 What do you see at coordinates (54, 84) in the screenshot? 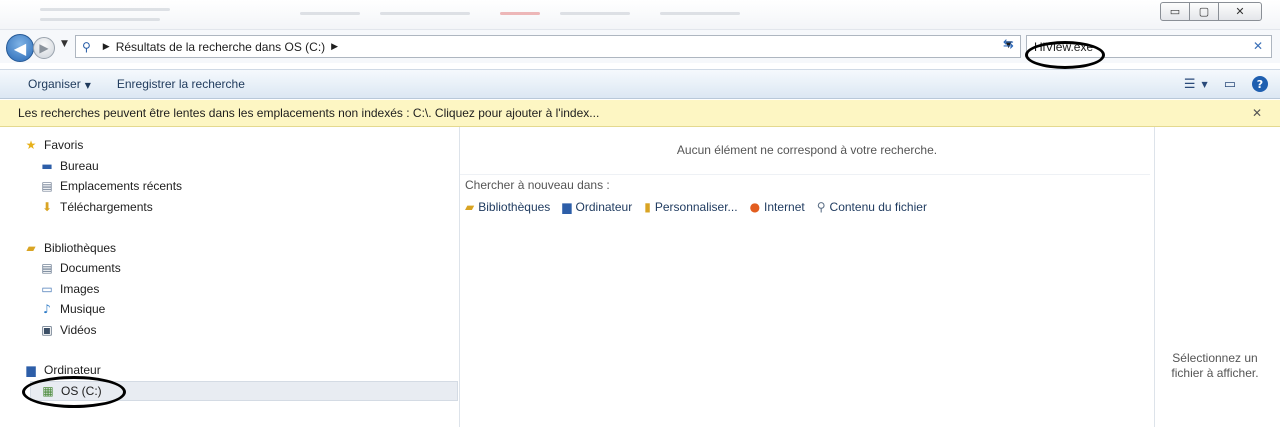
I see `organise-label: Organiser` at bounding box center [54, 84].